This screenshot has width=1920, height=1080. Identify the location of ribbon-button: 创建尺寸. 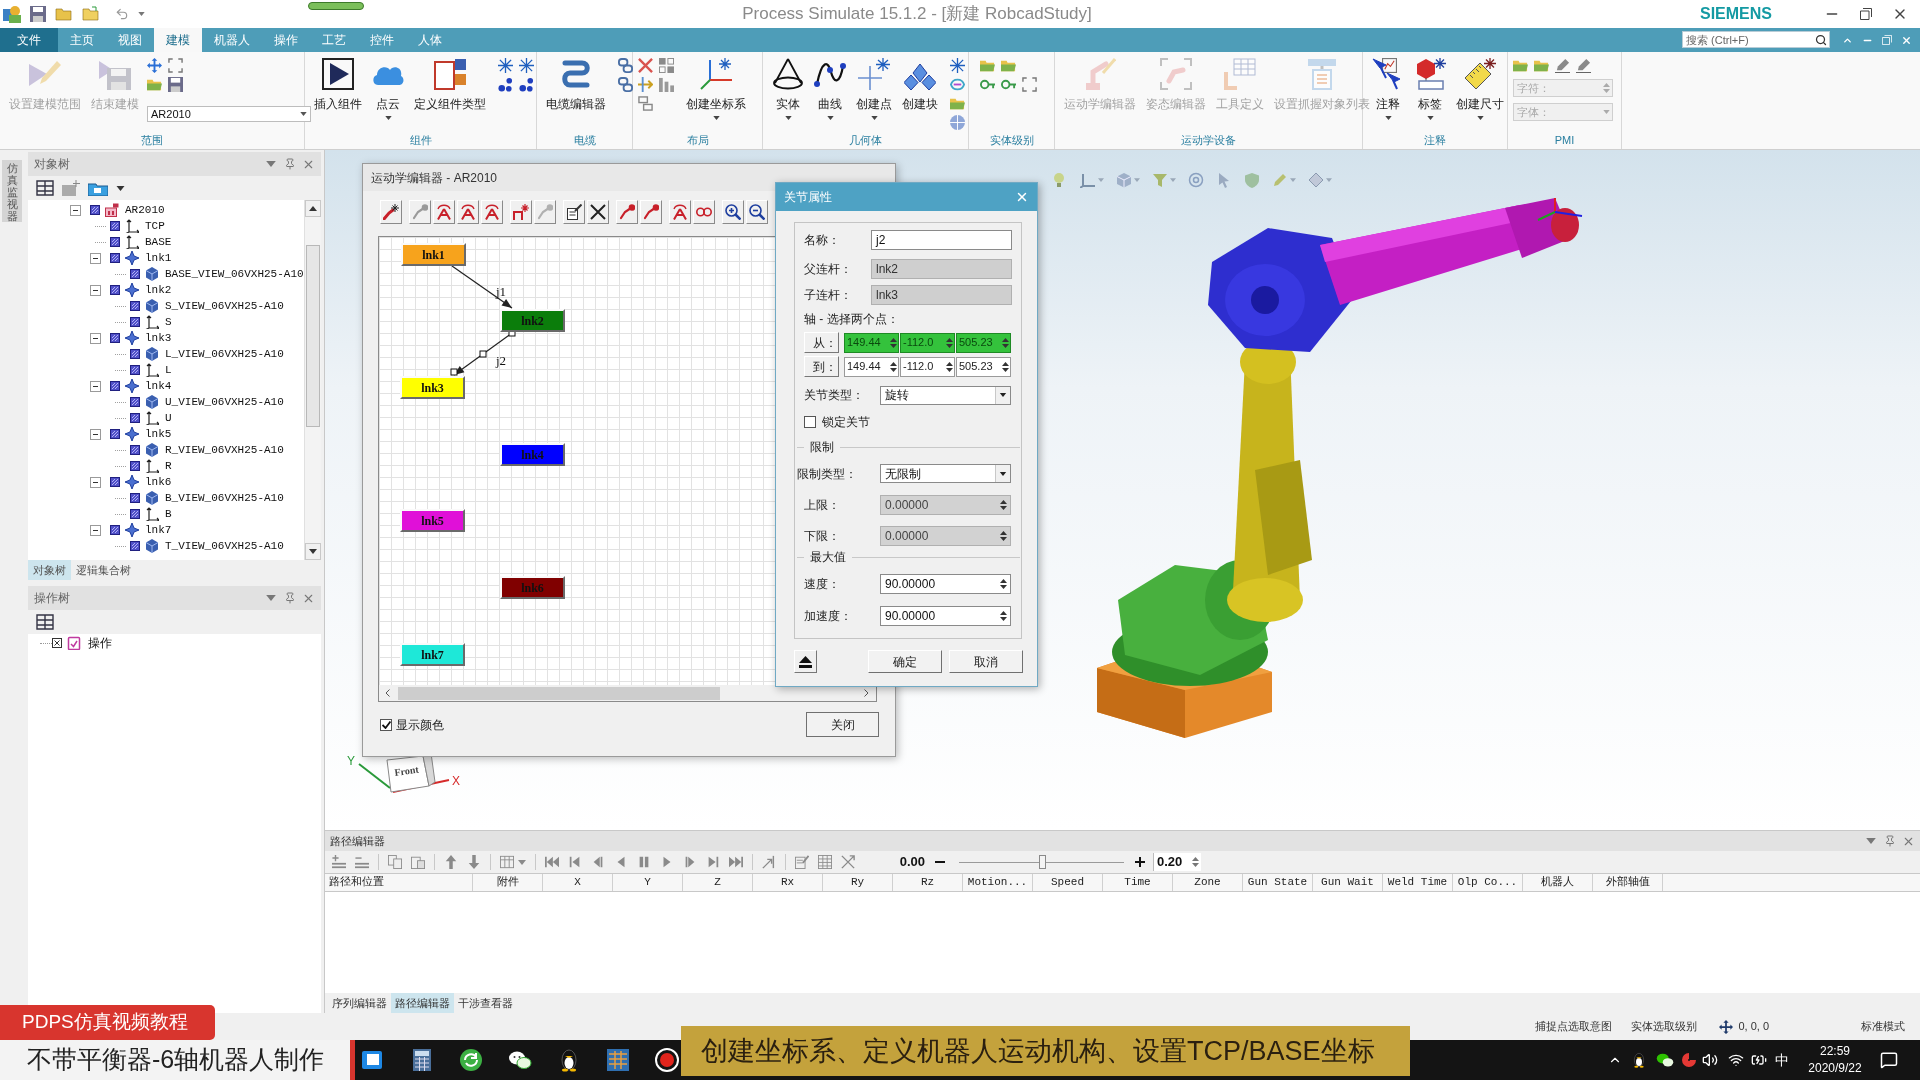
(1480, 92).